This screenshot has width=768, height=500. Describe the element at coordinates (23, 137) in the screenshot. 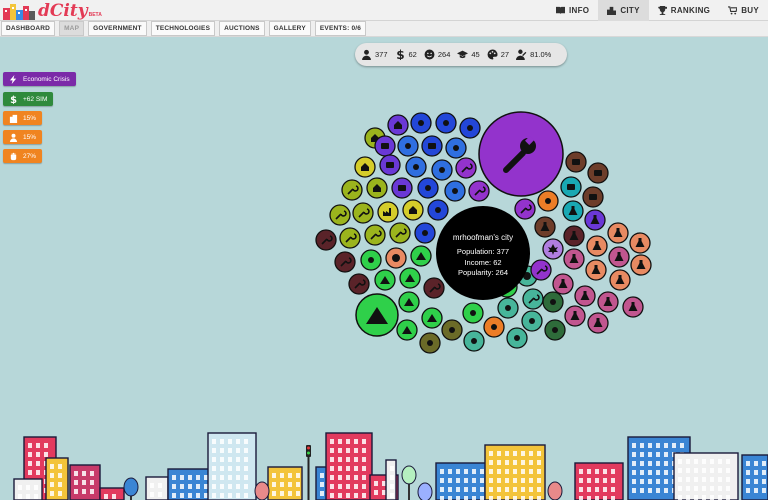

I see `worker-bonus-badge: 15%` at that location.